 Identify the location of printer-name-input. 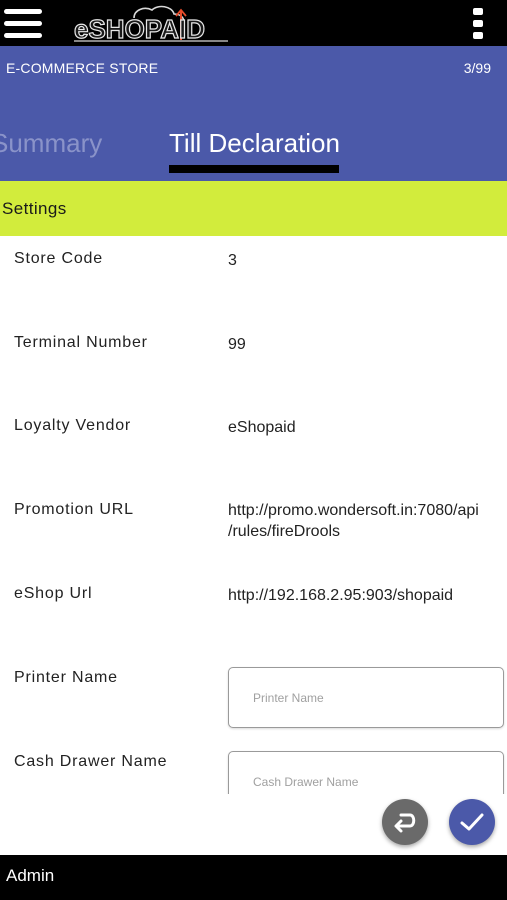
(373, 698).